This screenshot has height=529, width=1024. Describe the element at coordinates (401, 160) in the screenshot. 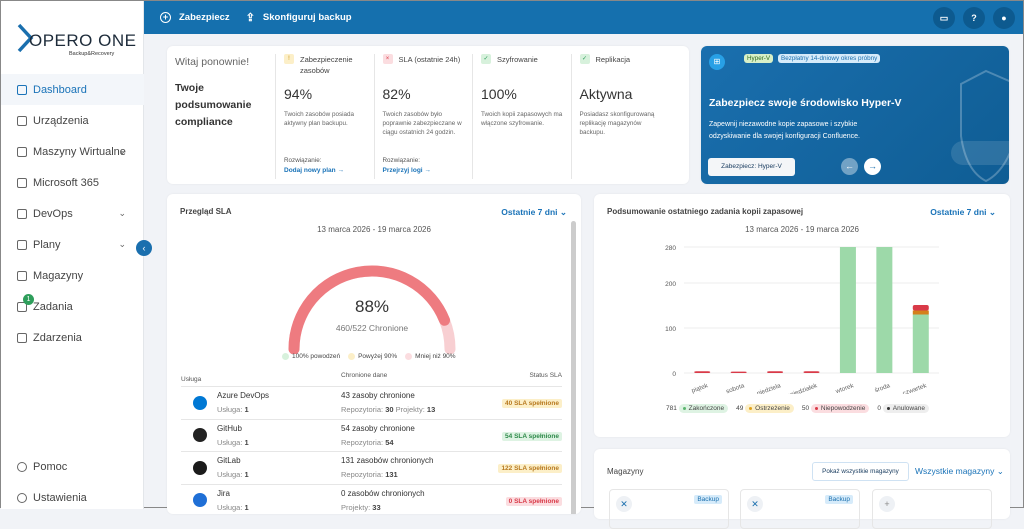

I see `solution-label: Rozwiązanie:` at that location.